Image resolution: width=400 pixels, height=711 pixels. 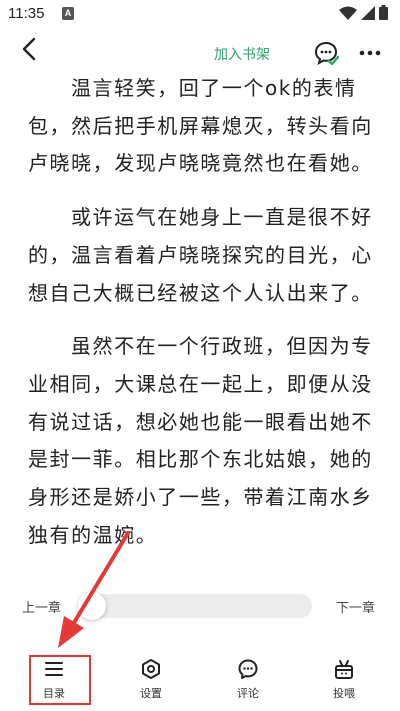 I want to click on settings-icon, so click(x=151, y=669).